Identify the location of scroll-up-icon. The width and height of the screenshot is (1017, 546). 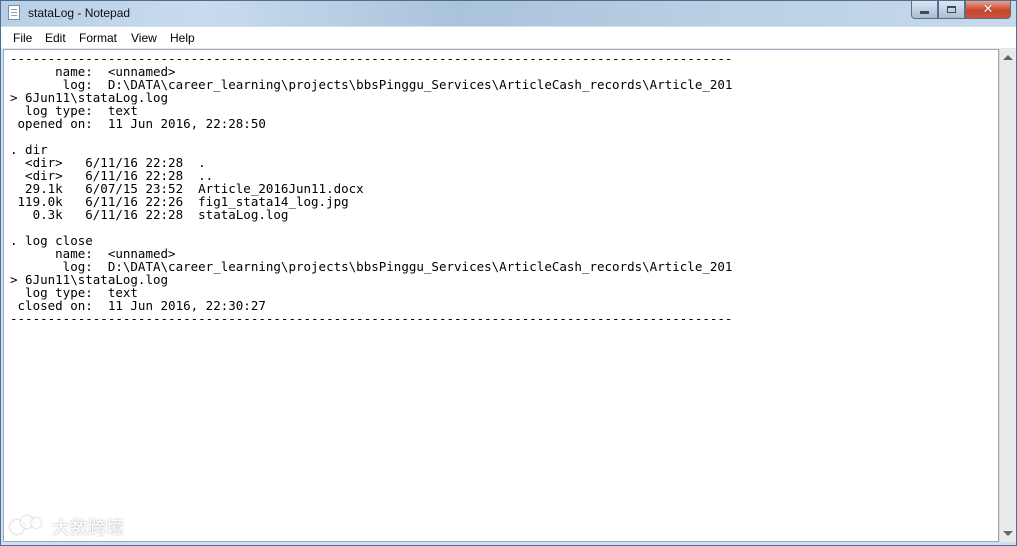
(1008, 57).